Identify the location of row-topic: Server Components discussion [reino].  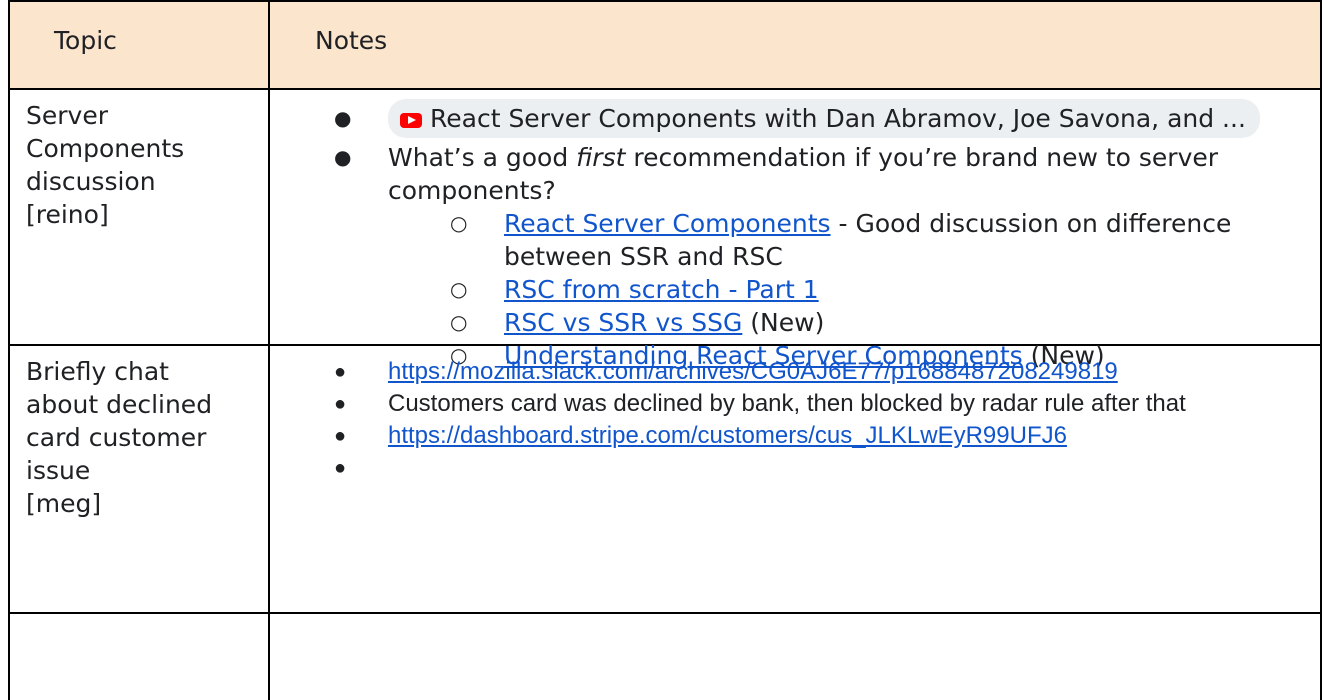
(105, 165).